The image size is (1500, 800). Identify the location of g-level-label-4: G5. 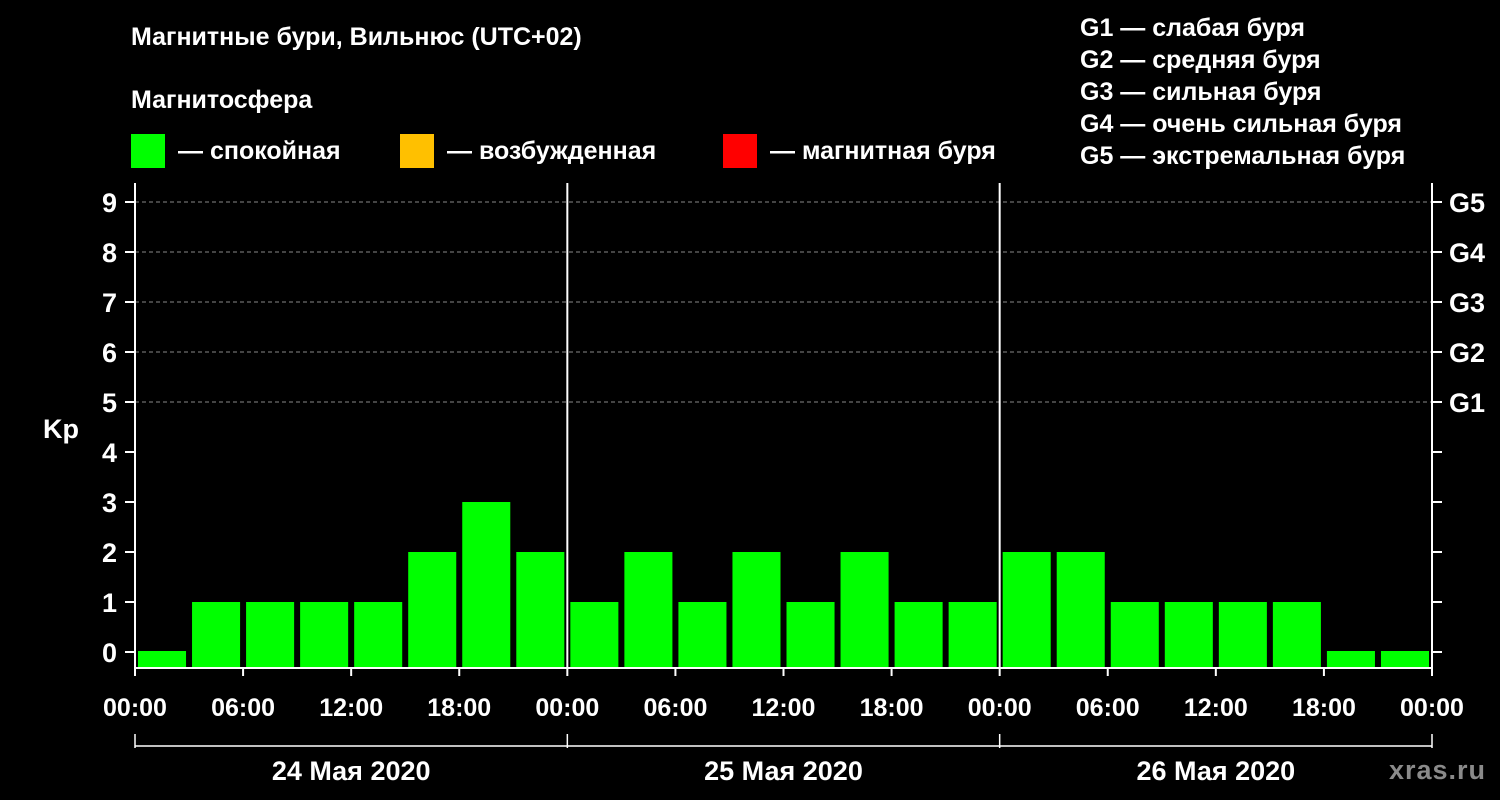
(1467, 203).